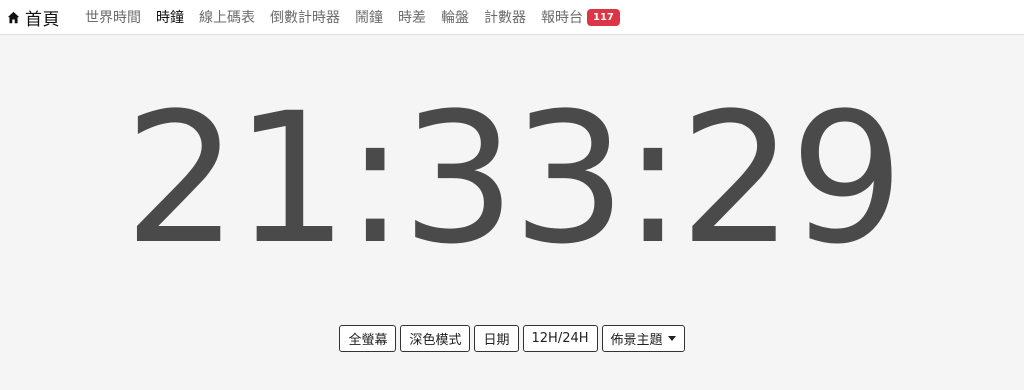 The width and height of the screenshot is (1024, 390). I want to click on nav-item-time-difference: 時差, so click(412, 17).